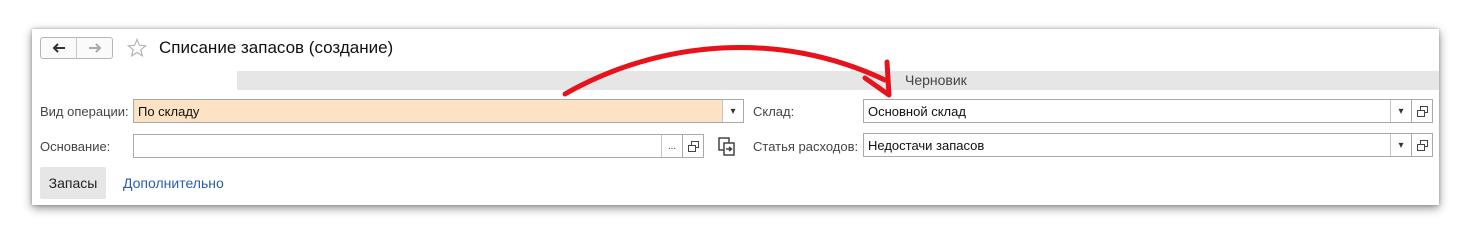  I want to click on operation-type-dropdown-button: ▾, so click(732, 111).